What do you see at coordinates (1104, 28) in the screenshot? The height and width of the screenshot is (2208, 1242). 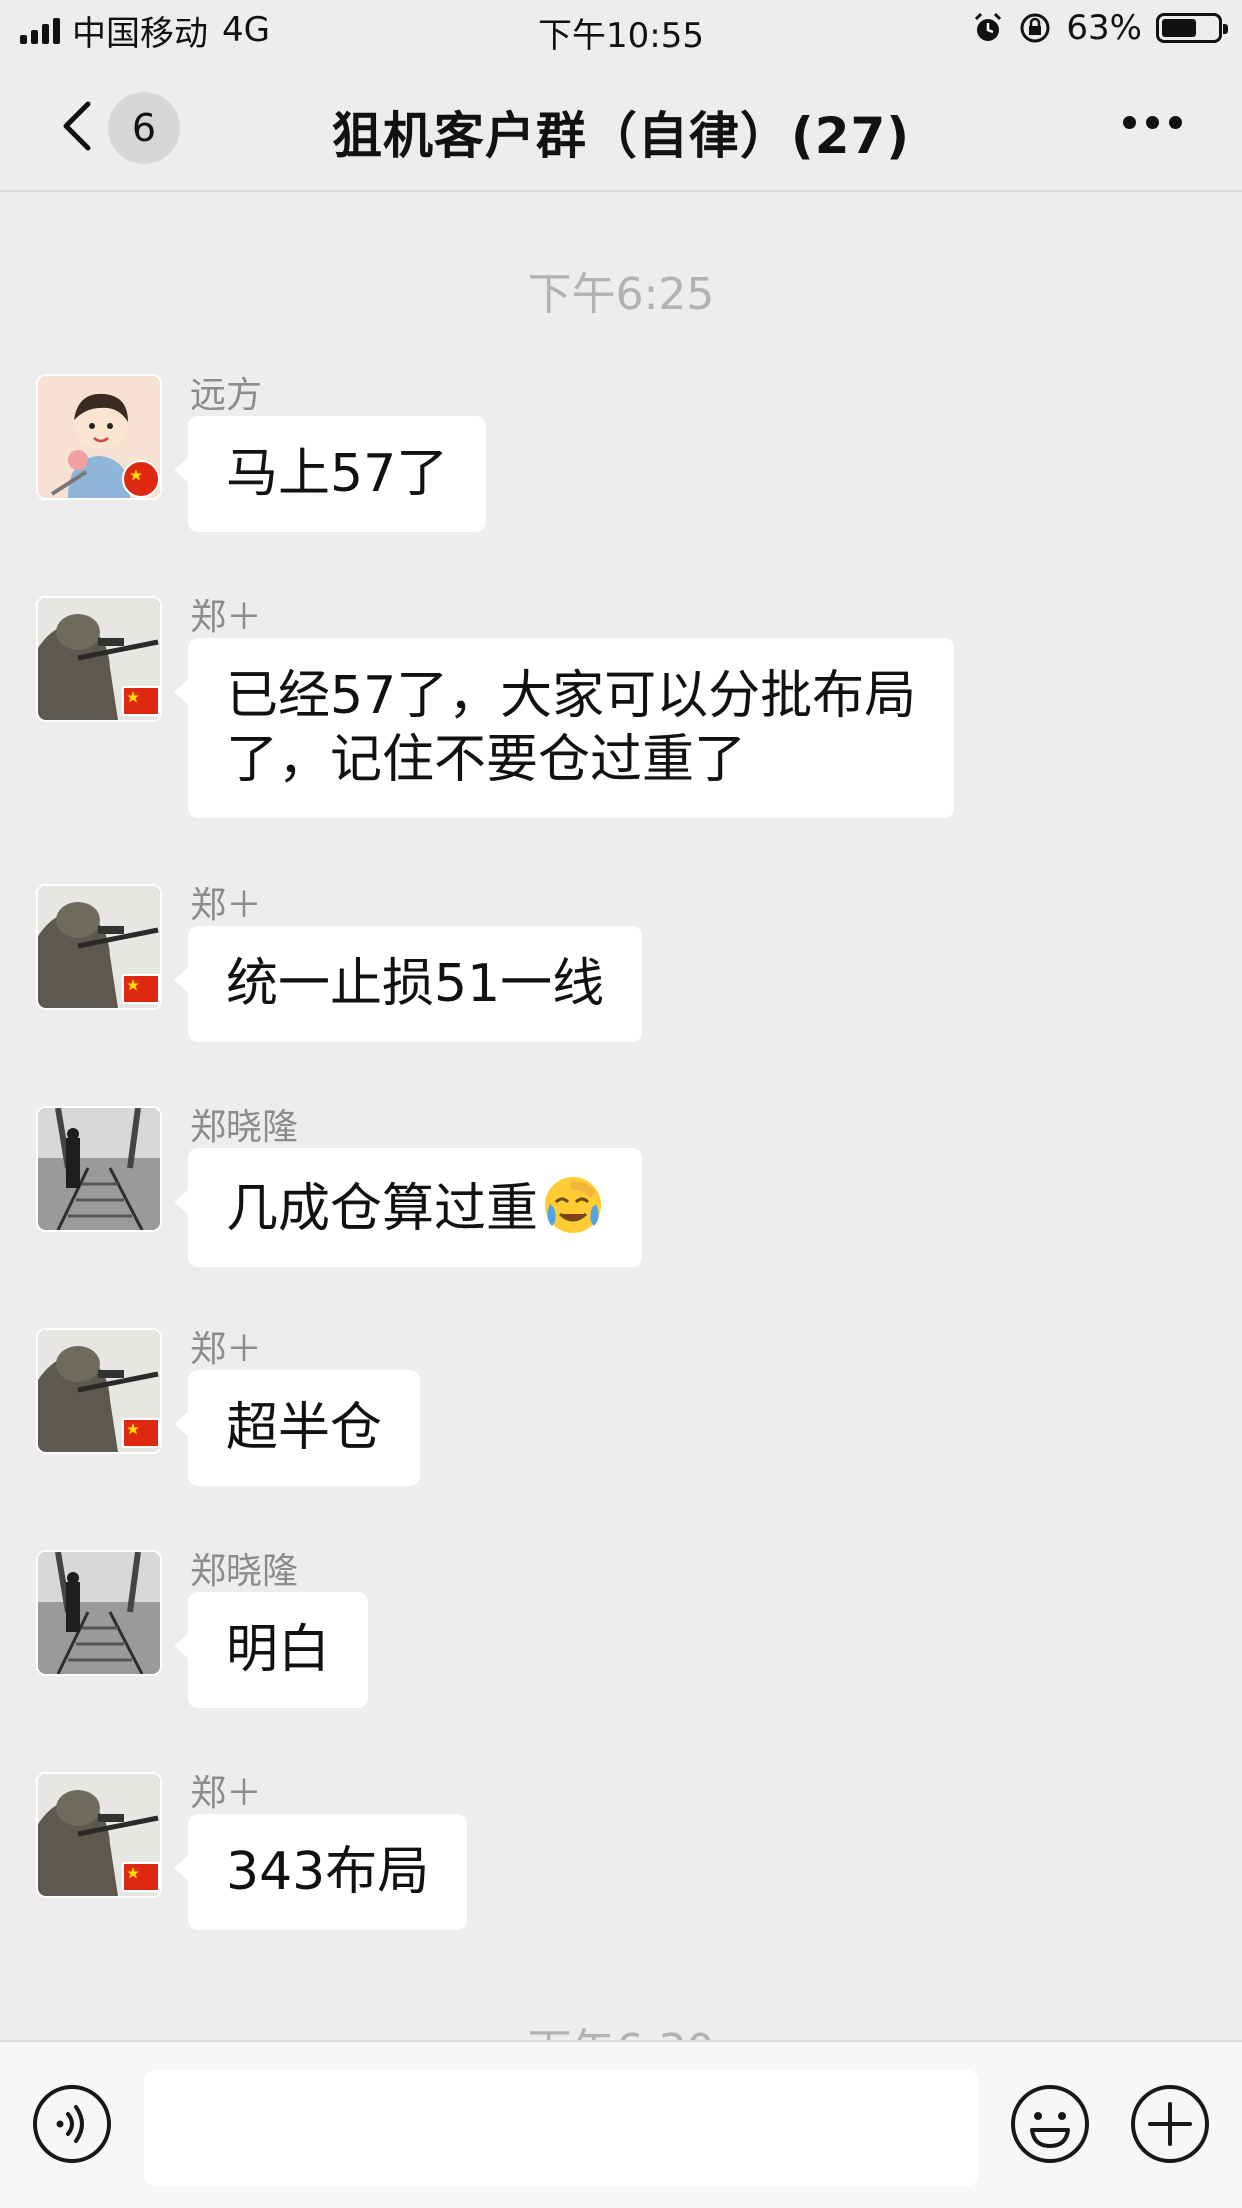 I see `battery-percent: 63%` at bounding box center [1104, 28].